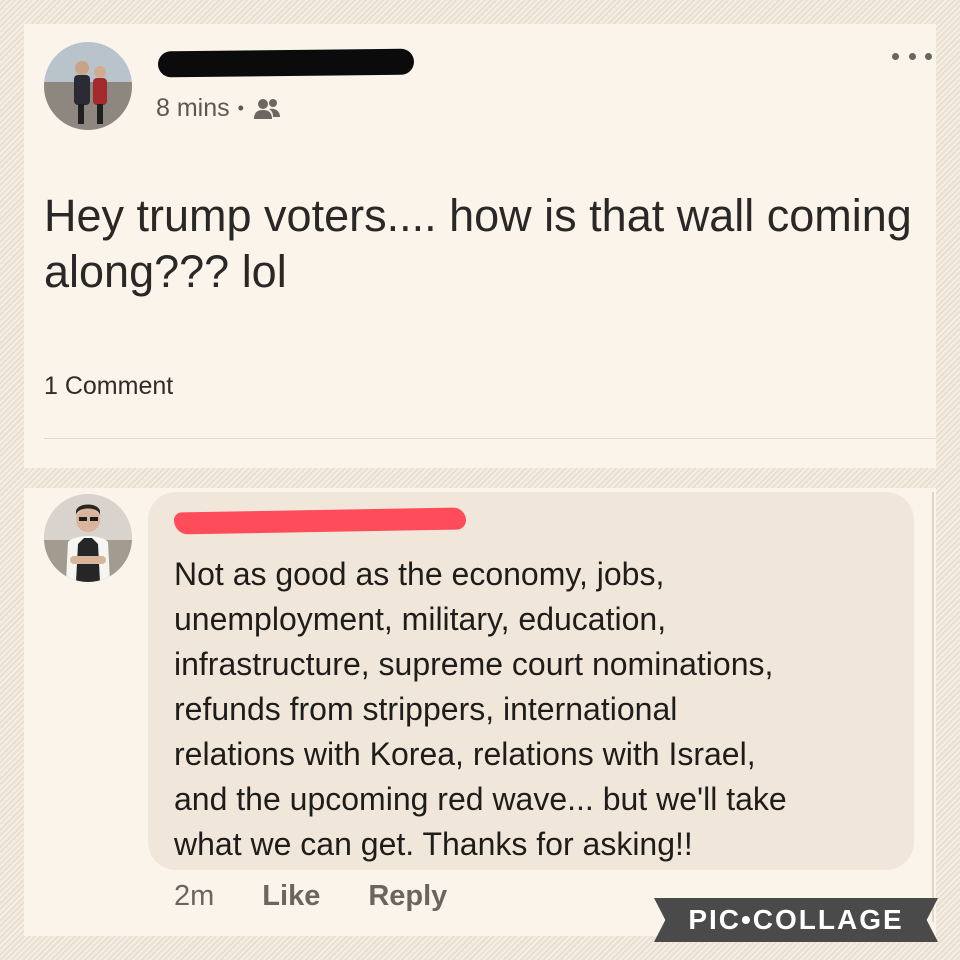 This screenshot has width=960, height=960. What do you see at coordinates (796, 920) in the screenshot?
I see `pic-collage-watermark: PIC•COLLAGE` at bounding box center [796, 920].